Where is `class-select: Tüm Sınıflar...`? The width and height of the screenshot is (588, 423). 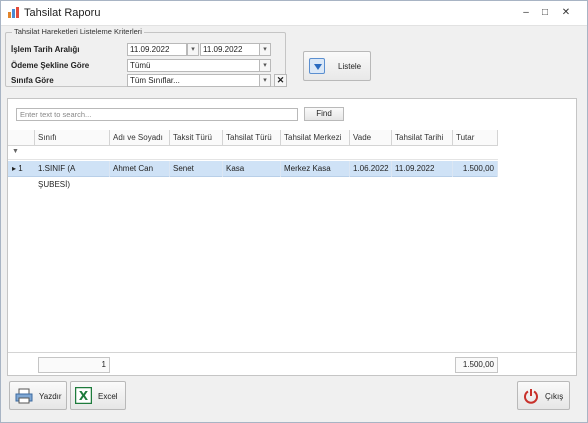 class-select: Tüm Sınıflar... is located at coordinates (193, 80).